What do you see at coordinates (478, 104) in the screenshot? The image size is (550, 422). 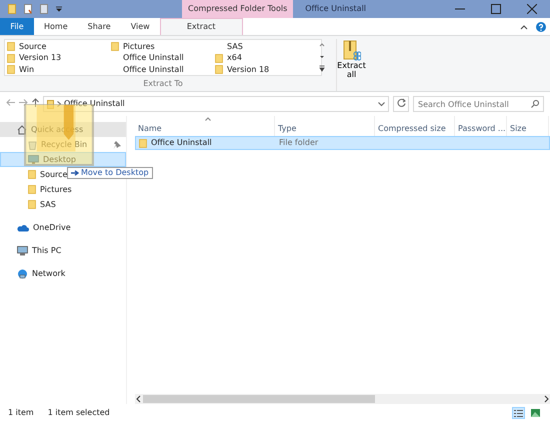 I see `search-field: Search Office Uninstall` at bounding box center [478, 104].